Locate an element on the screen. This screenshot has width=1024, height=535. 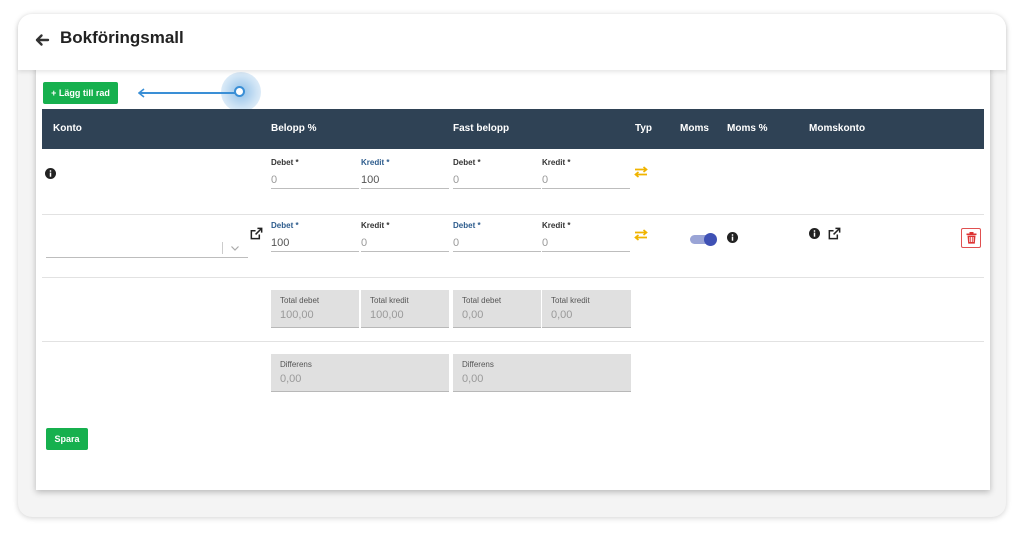
moms-toggle is located at coordinates (703, 239).